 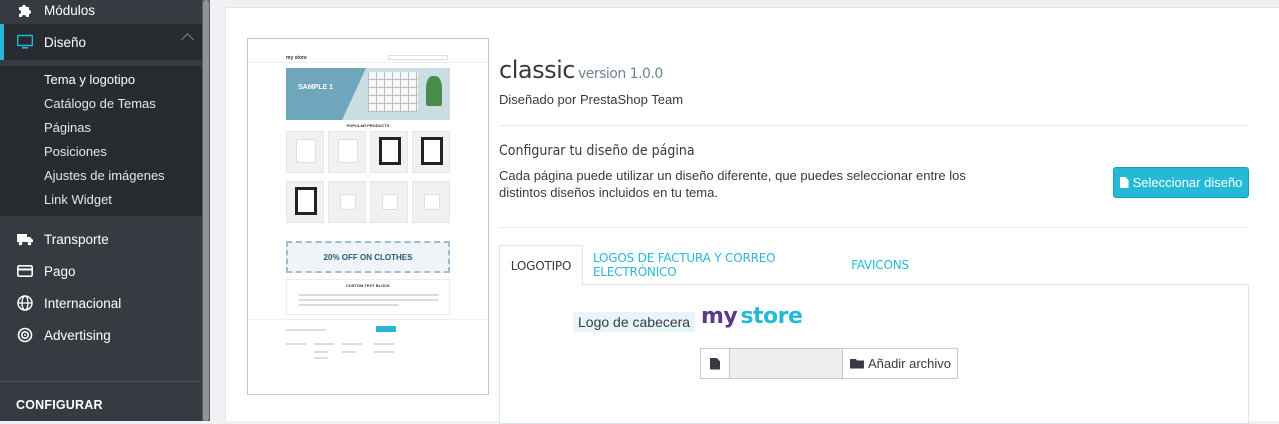 What do you see at coordinates (434, 91) in the screenshot?
I see `preview-plant` at bounding box center [434, 91].